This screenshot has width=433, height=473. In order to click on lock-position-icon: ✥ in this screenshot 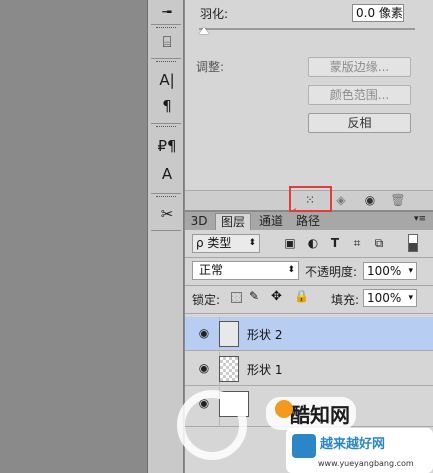, I will do `click(276, 296)`.